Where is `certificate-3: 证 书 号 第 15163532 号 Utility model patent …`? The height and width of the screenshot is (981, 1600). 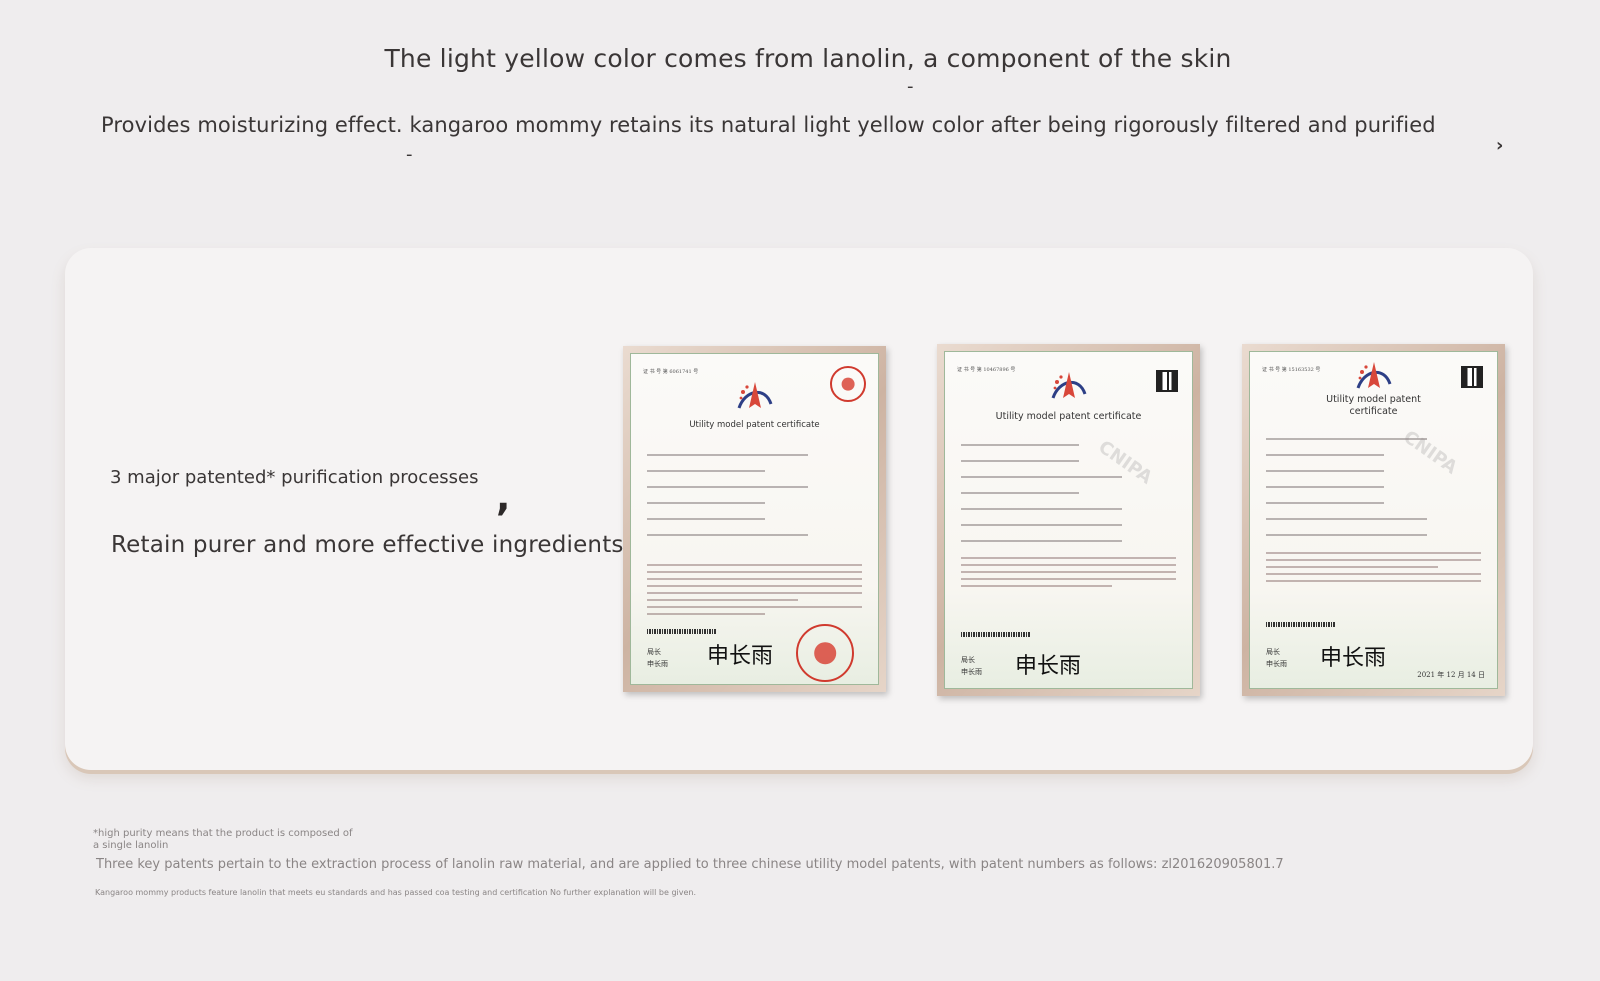
certificate-3: 证 书 号 第 15163532 号 Utility model patent … is located at coordinates (1373, 520).